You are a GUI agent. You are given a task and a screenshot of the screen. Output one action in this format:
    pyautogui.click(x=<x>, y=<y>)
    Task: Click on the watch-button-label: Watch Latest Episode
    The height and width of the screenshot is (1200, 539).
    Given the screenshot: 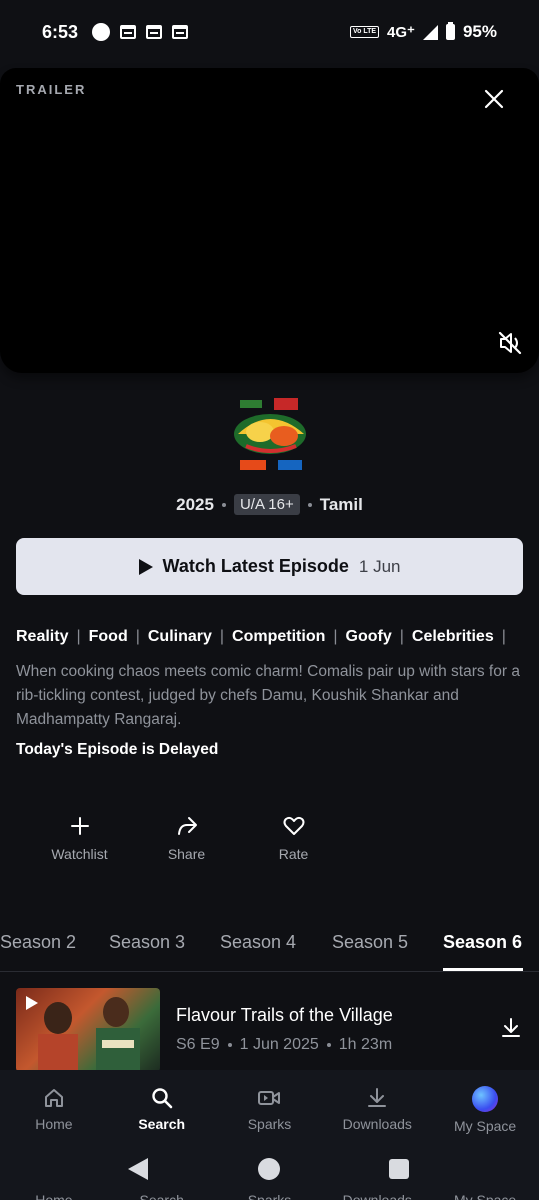 What is the action you would take?
    pyautogui.click(x=255, y=566)
    